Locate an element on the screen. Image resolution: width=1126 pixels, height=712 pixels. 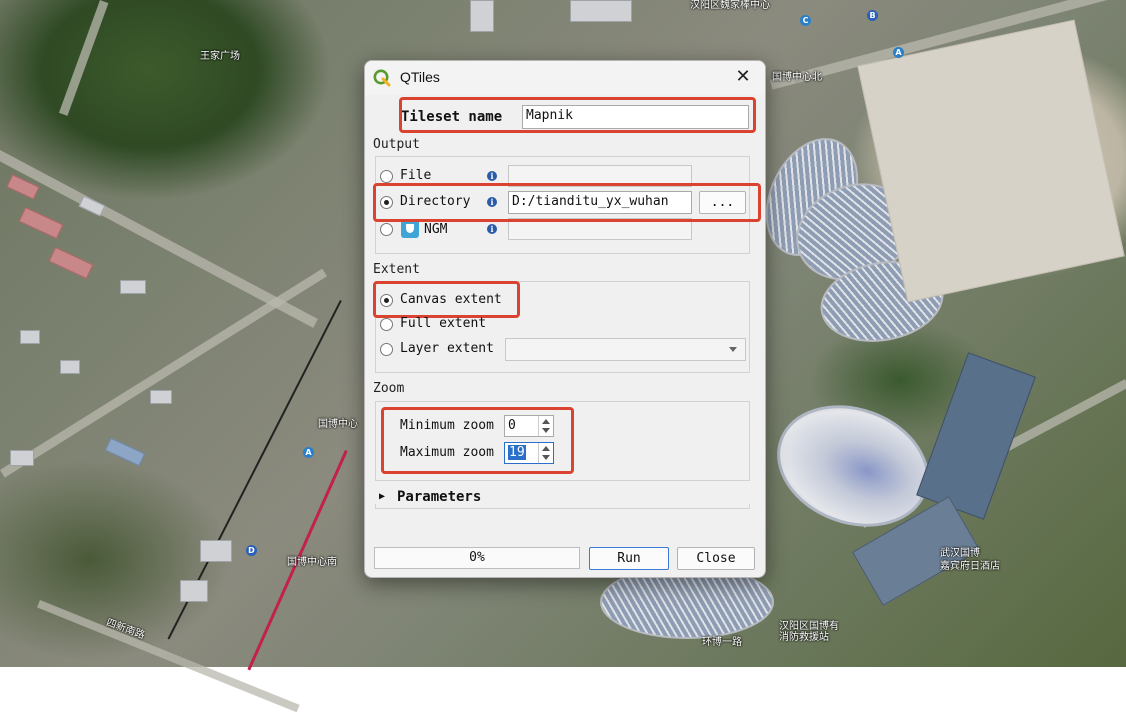
file-label: File is located at coordinates (416, 175).